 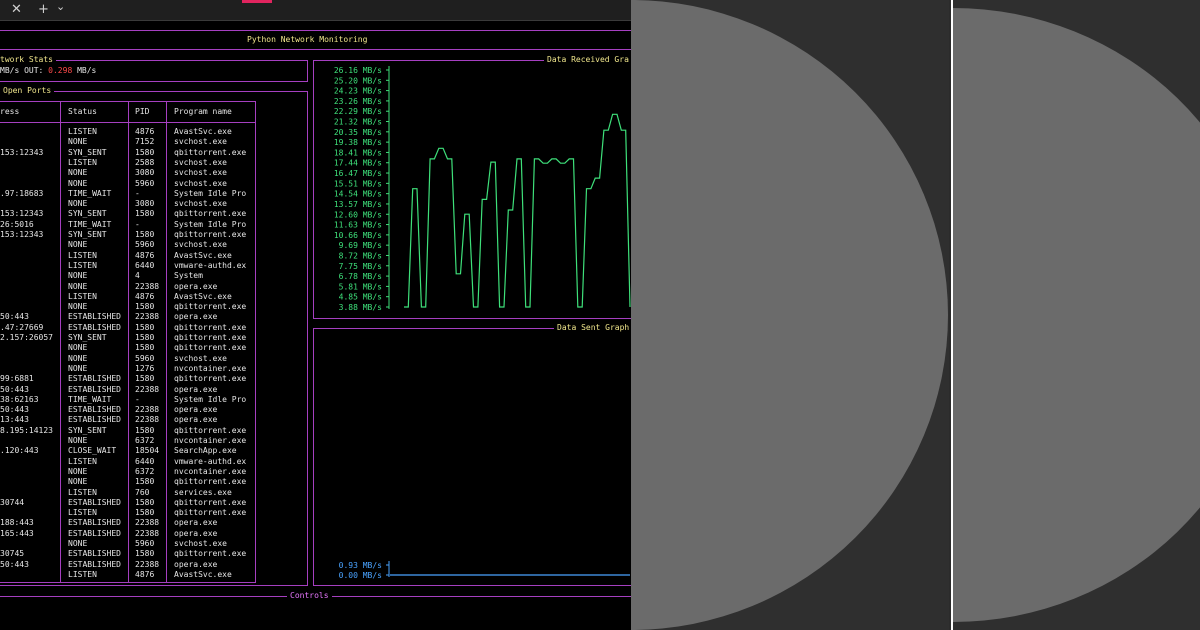 I want to click on cell-program: AvastSvc.exe, so click(x=203, y=131).